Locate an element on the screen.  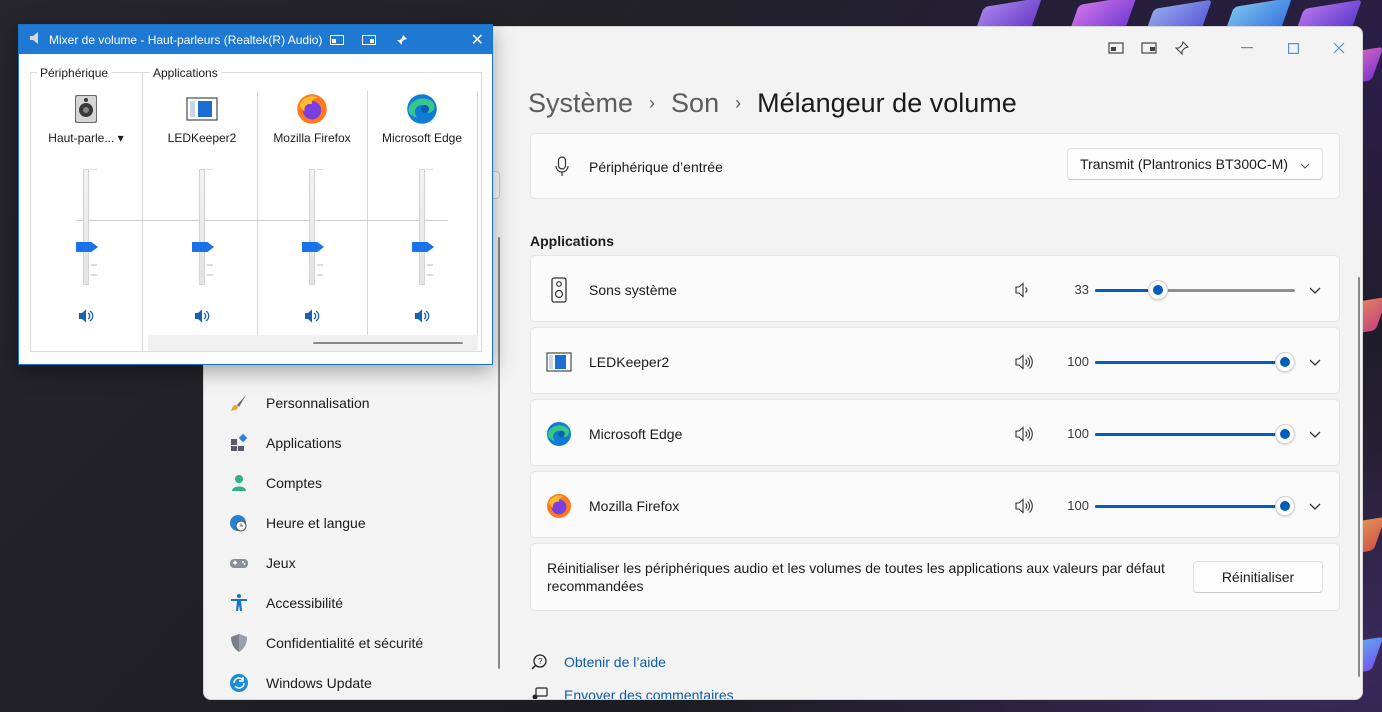
app-row-mozilla-firefox: Mozilla Firefox 100 is located at coordinates (935, 504).